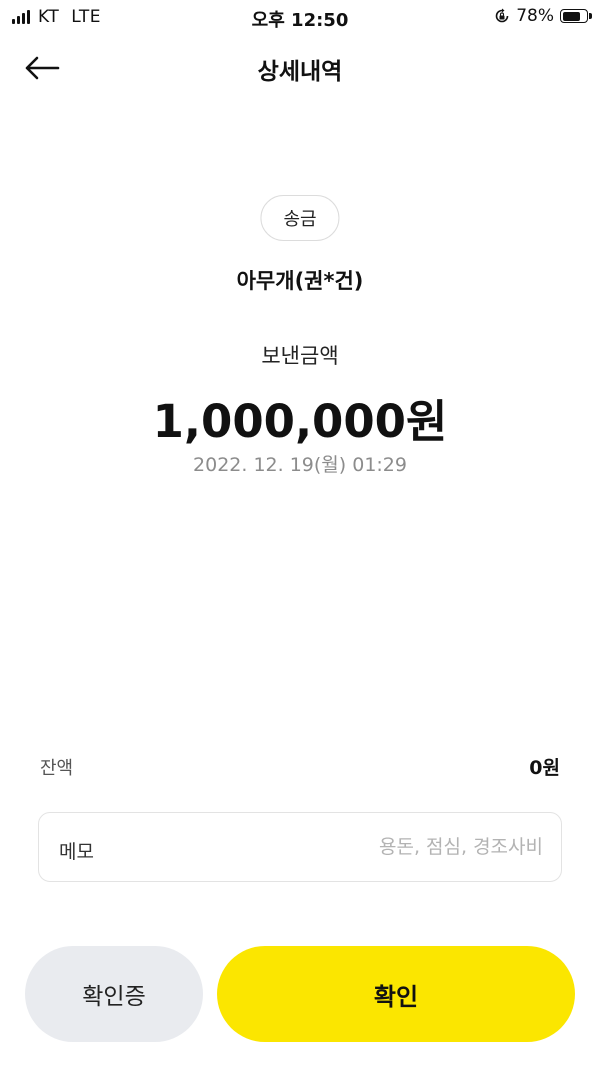 The image size is (600, 1068). What do you see at coordinates (300, 421) in the screenshot?
I see `amount-value: 1,000,000원` at bounding box center [300, 421].